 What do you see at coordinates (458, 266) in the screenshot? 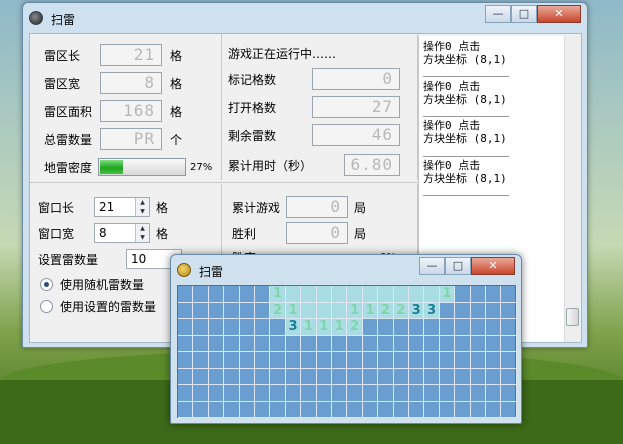
I see `game-maximize-button: □` at bounding box center [458, 266].